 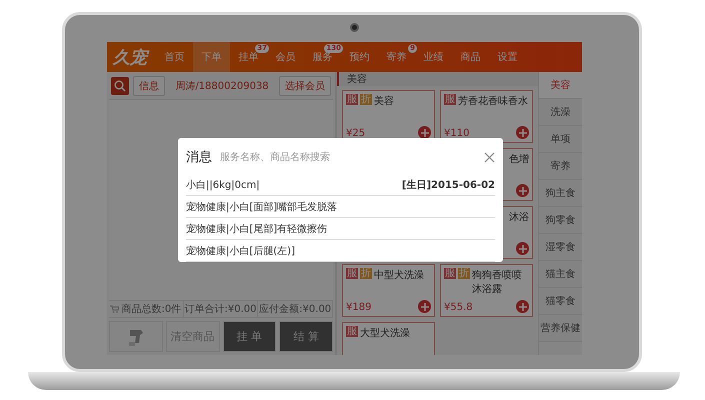 I want to click on product-name: 狗狗香喷喷沐浴露, so click(x=497, y=282).